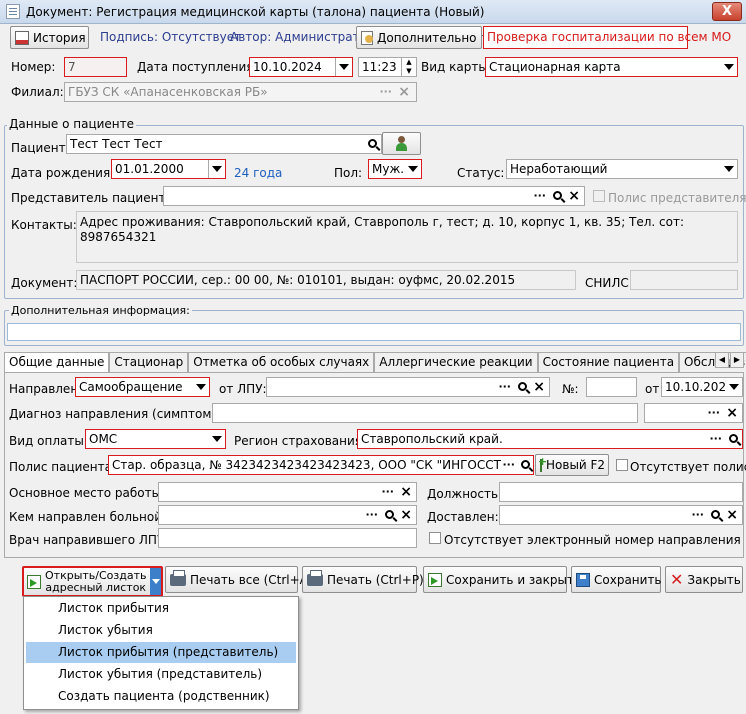 This screenshot has width=746, height=714. I want to click on date-dropdown-icon, so click(343, 67).